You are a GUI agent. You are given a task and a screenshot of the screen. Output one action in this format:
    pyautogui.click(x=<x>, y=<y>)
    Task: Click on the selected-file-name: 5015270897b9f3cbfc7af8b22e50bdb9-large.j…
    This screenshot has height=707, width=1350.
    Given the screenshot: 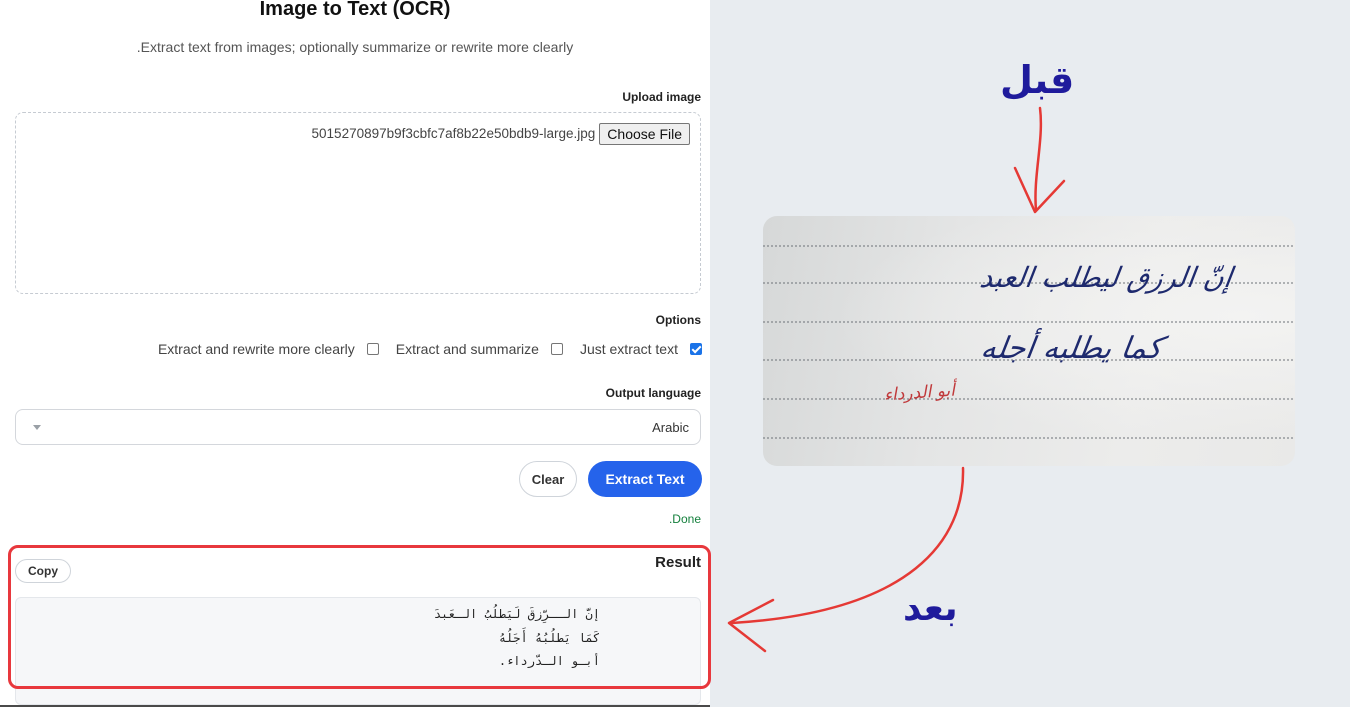 What is the action you would take?
    pyautogui.click(x=453, y=133)
    